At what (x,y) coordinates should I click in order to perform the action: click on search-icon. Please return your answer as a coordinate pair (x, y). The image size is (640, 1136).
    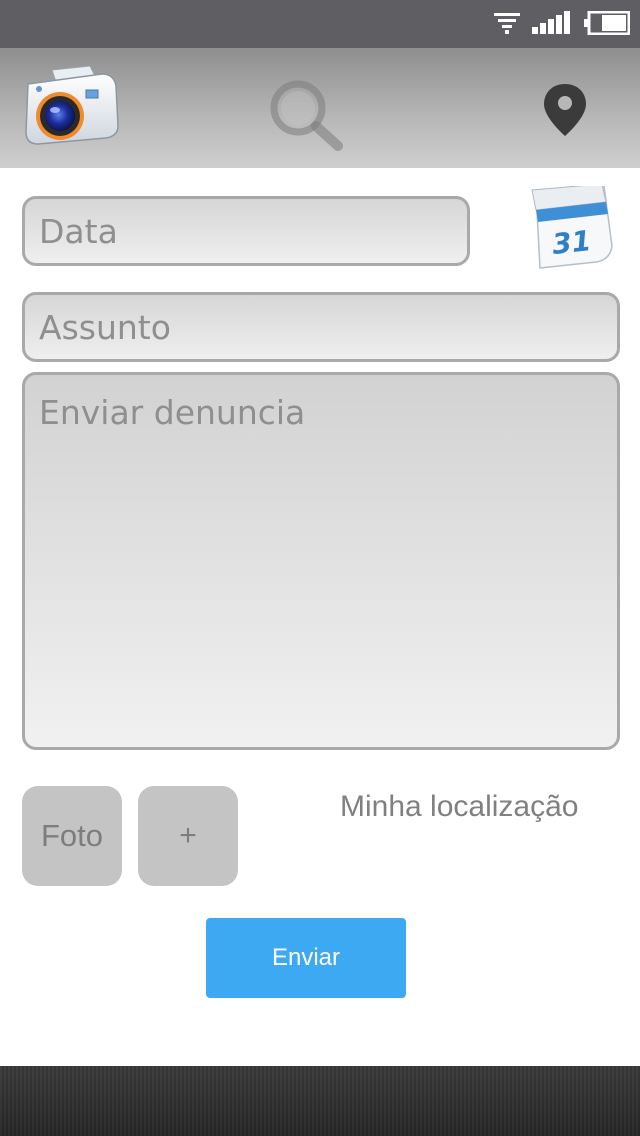
    Looking at the image, I should click on (306, 115).